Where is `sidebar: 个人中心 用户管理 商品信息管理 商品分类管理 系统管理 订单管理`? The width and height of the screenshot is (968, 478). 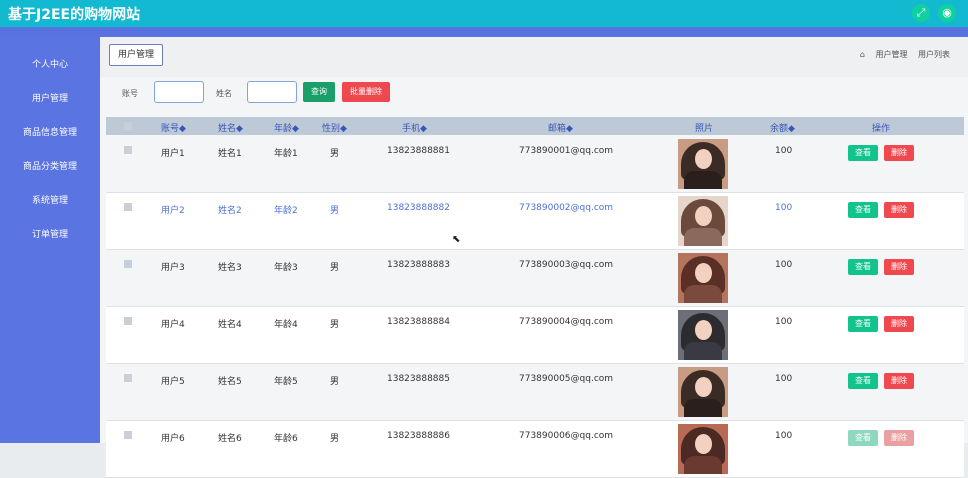
sidebar: 个人中心 用户管理 商品信息管理 商品分类管理 系统管理 订单管理 is located at coordinates (50, 240).